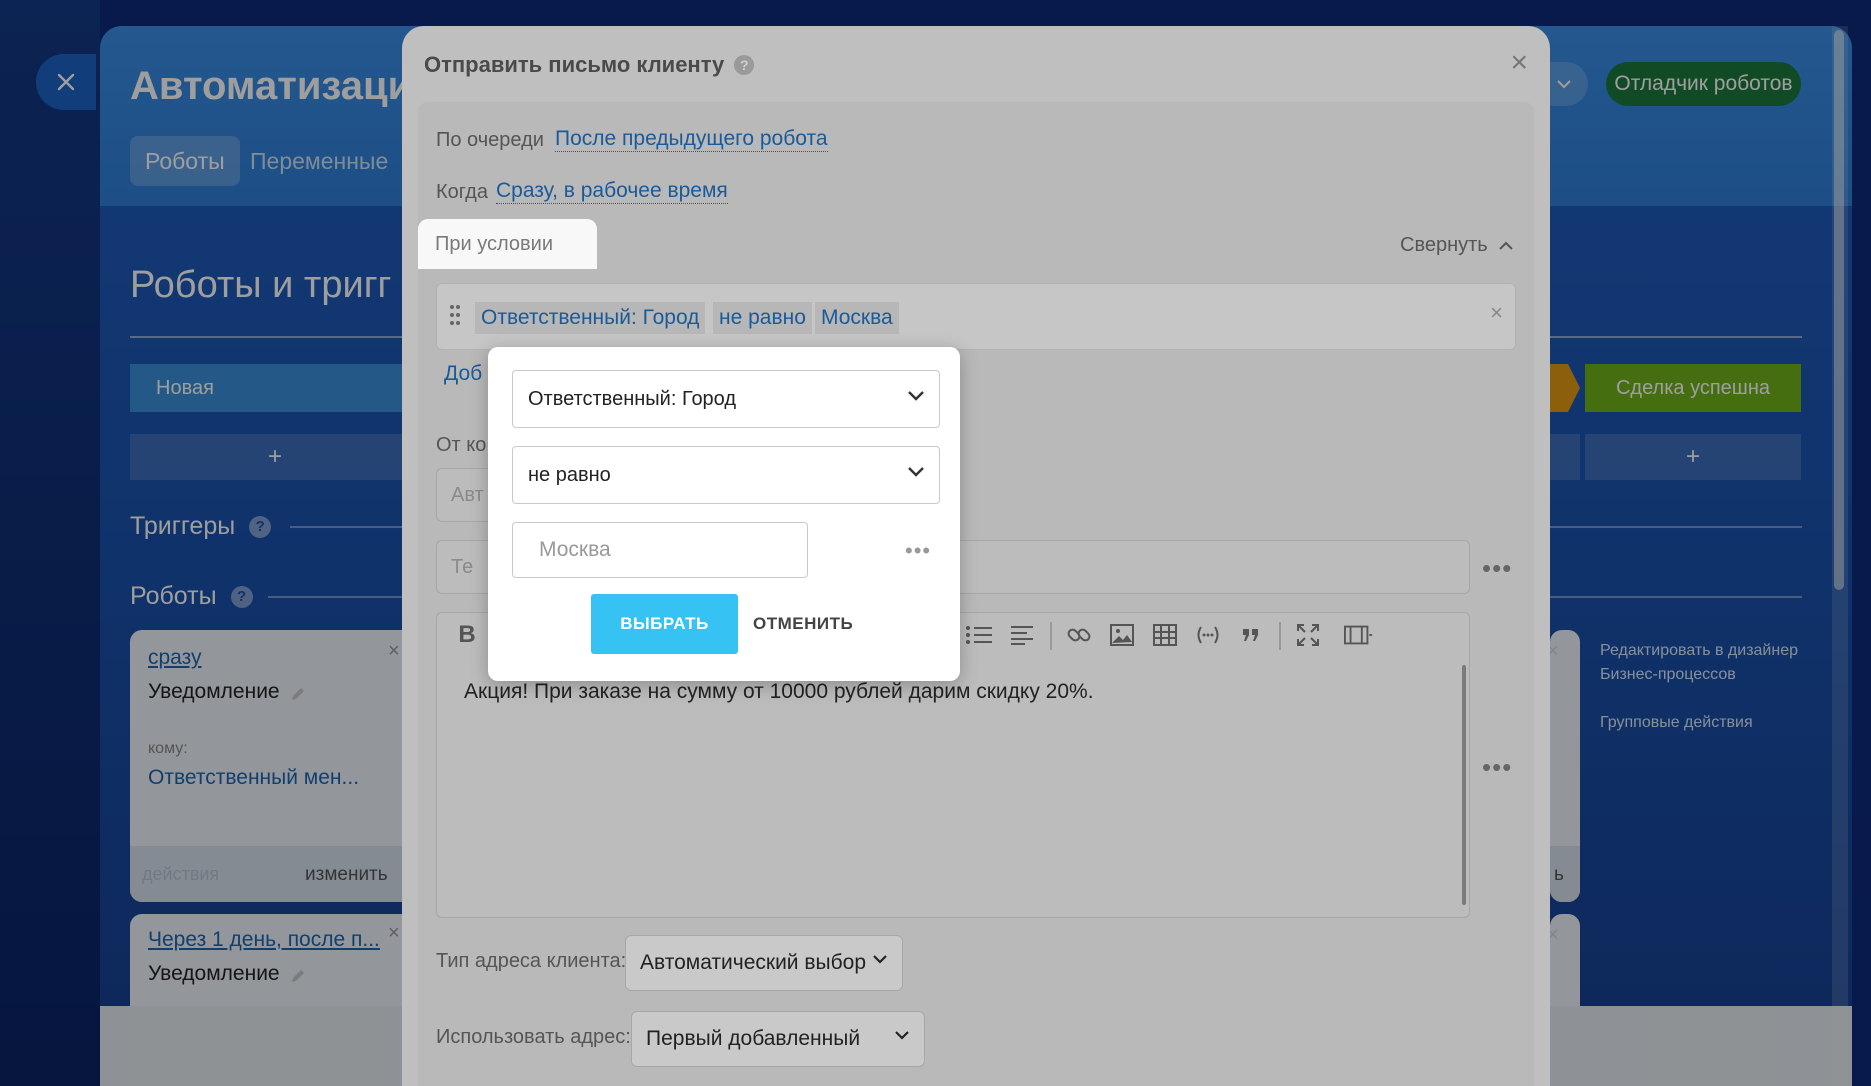 This screenshot has height=1086, width=1871. Describe the element at coordinates (660, 550) in the screenshot. I see `condition-value-input: Москва` at that location.